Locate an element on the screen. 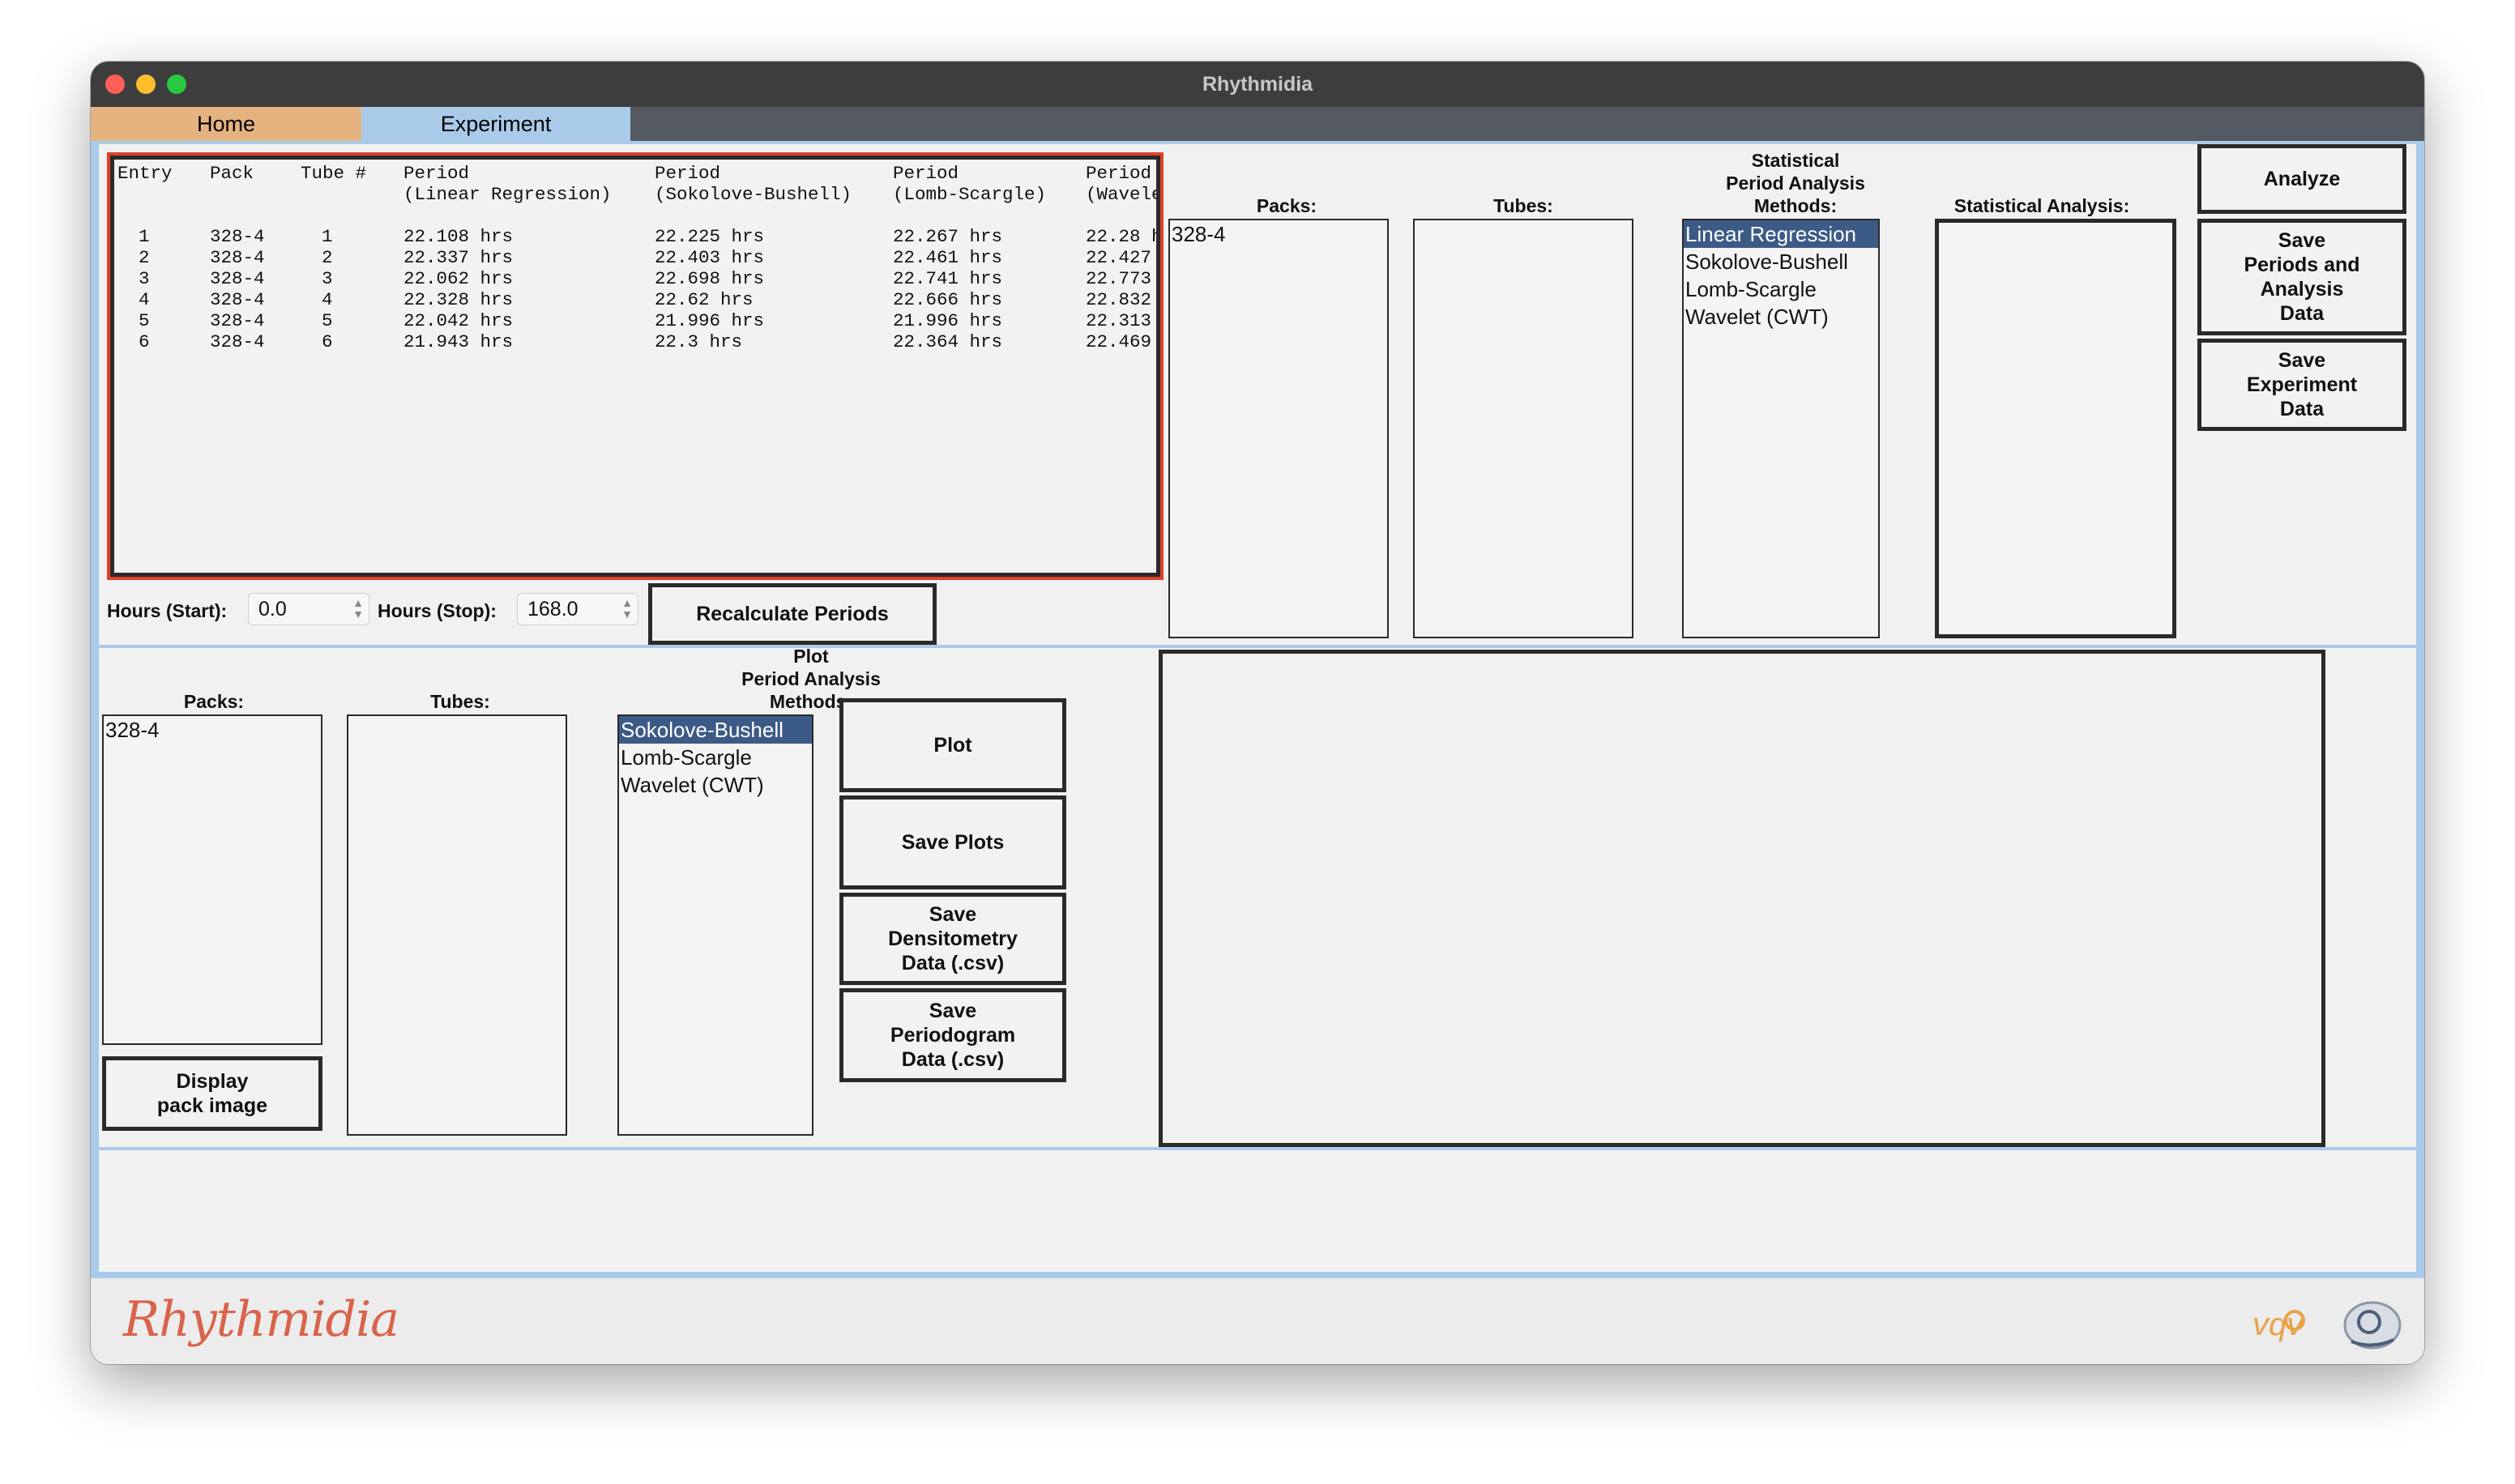  save-periods-line-4: Data is located at coordinates (2302, 313).